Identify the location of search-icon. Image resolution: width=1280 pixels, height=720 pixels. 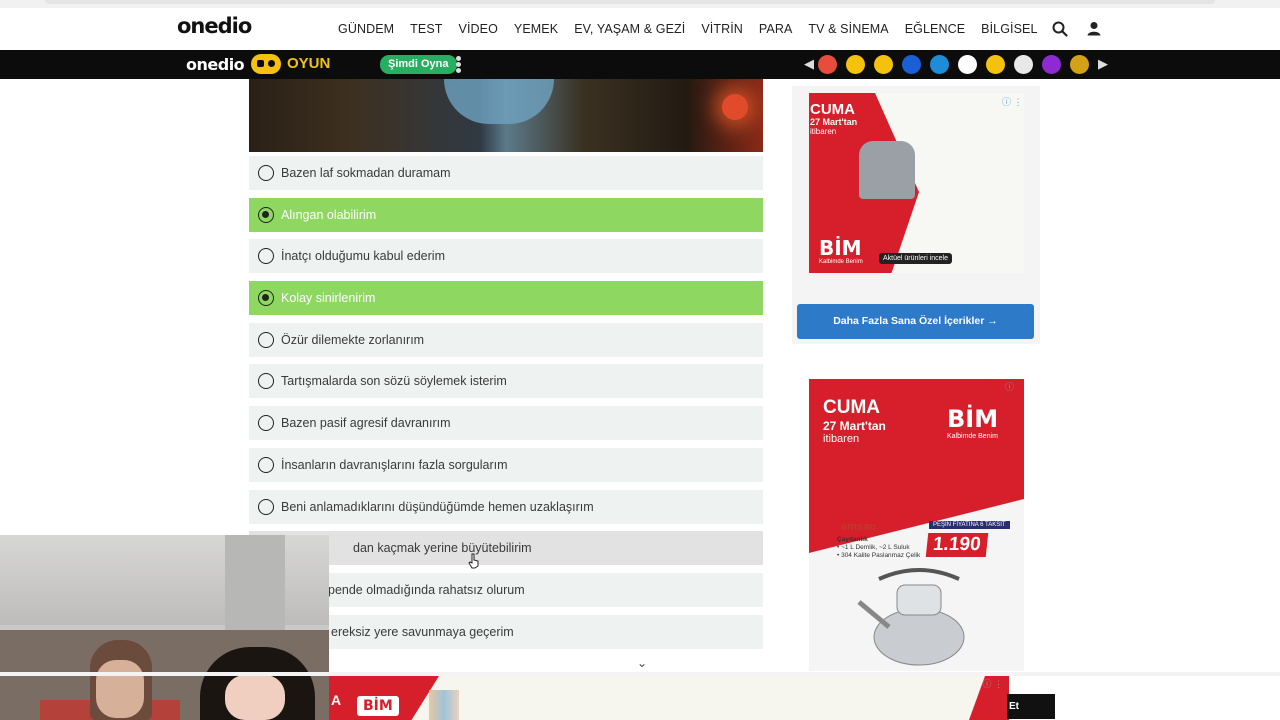
(1060, 29).